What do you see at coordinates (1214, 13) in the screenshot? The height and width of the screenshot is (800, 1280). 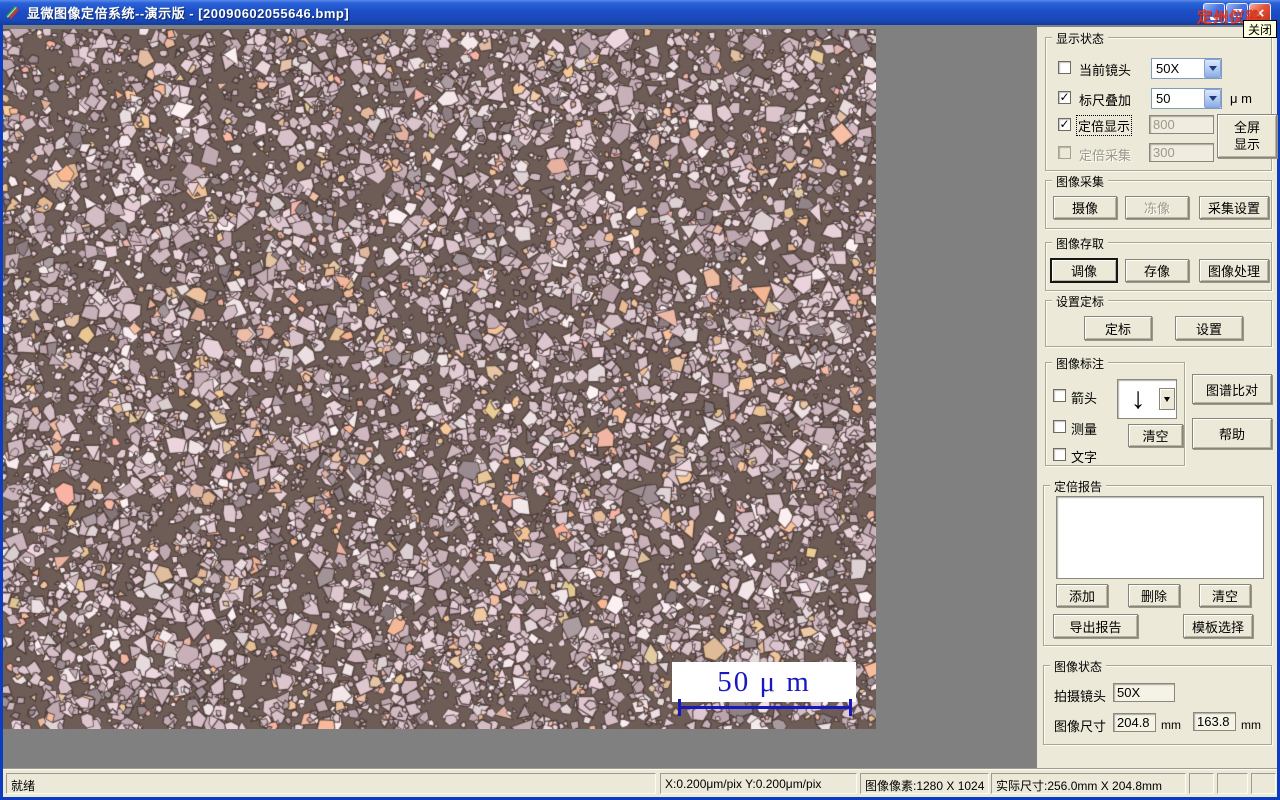 I see `minimize-button` at bounding box center [1214, 13].